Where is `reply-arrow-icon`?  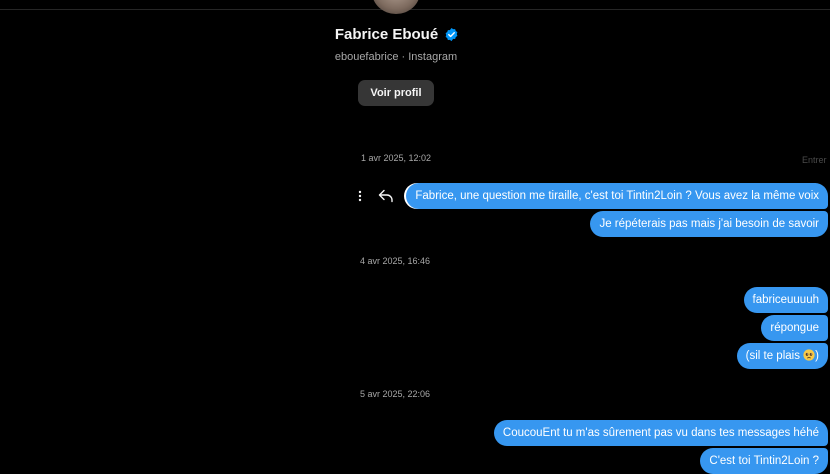 reply-arrow-icon is located at coordinates (386, 196).